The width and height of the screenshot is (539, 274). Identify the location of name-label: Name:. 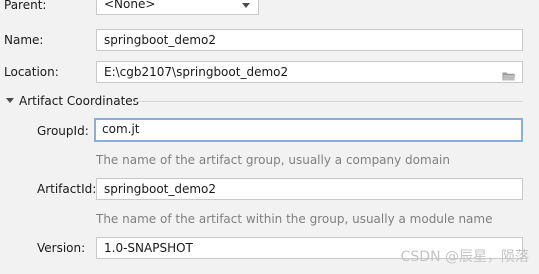
(24, 40).